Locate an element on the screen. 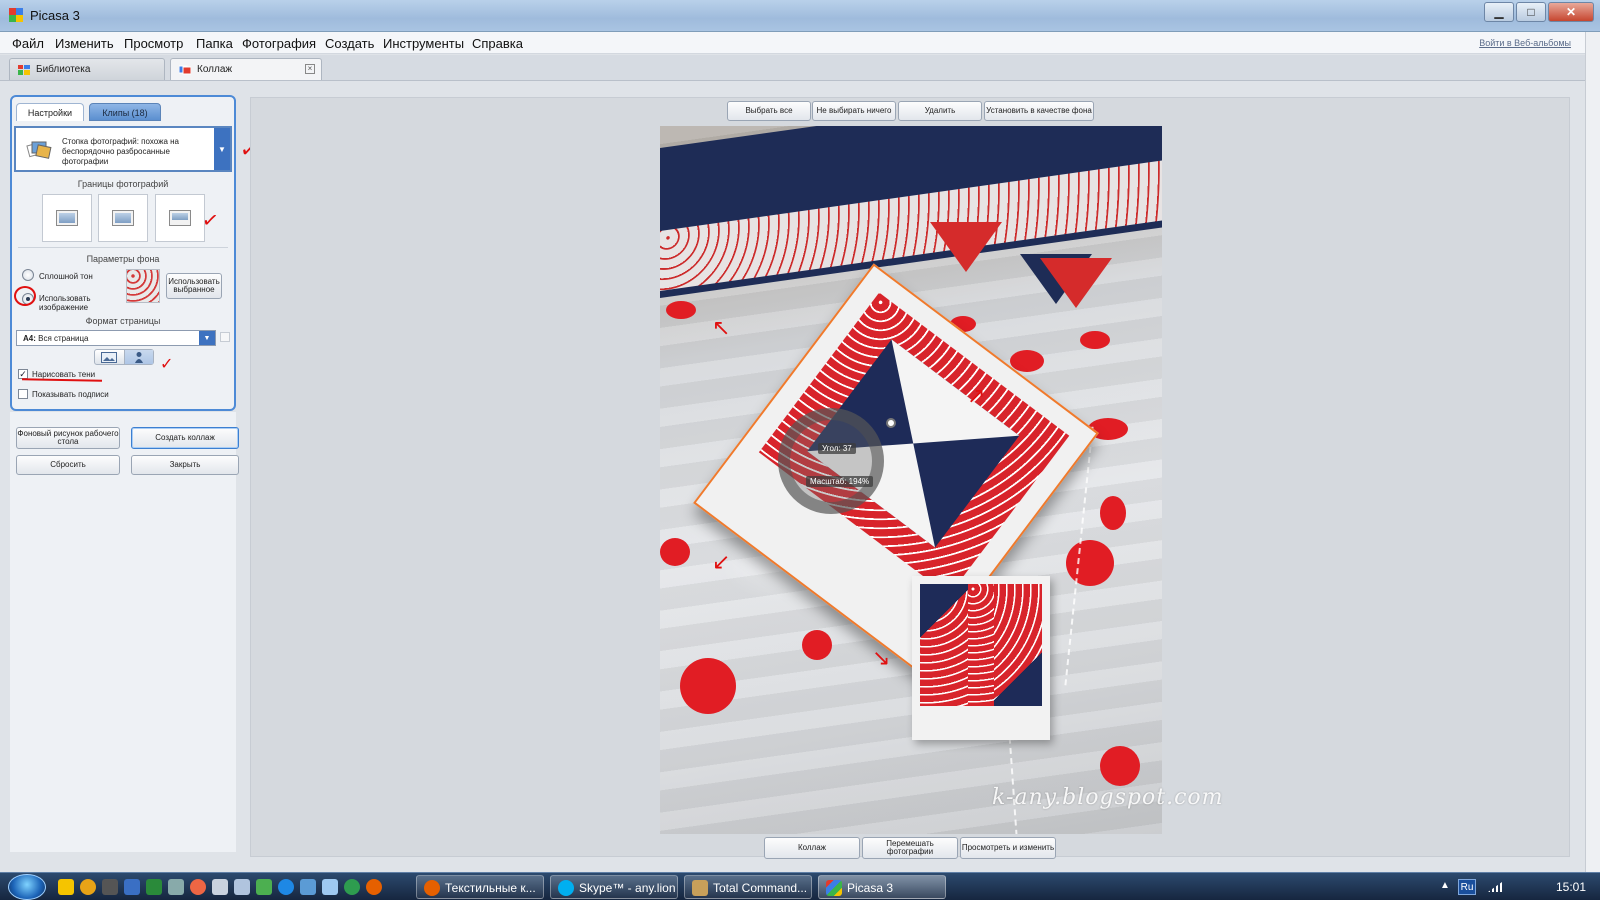 The height and width of the screenshot is (900, 1600). taskbar-item-picasa: Picasa 3 is located at coordinates (882, 887).